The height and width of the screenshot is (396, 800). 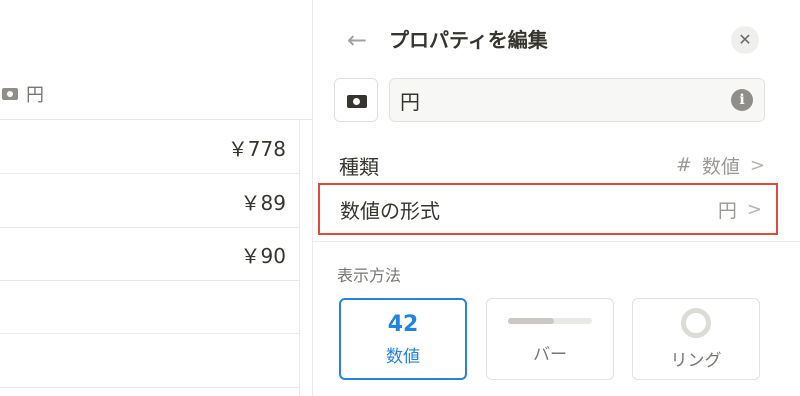 I want to click on hash-icon: #, so click(x=683, y=165).